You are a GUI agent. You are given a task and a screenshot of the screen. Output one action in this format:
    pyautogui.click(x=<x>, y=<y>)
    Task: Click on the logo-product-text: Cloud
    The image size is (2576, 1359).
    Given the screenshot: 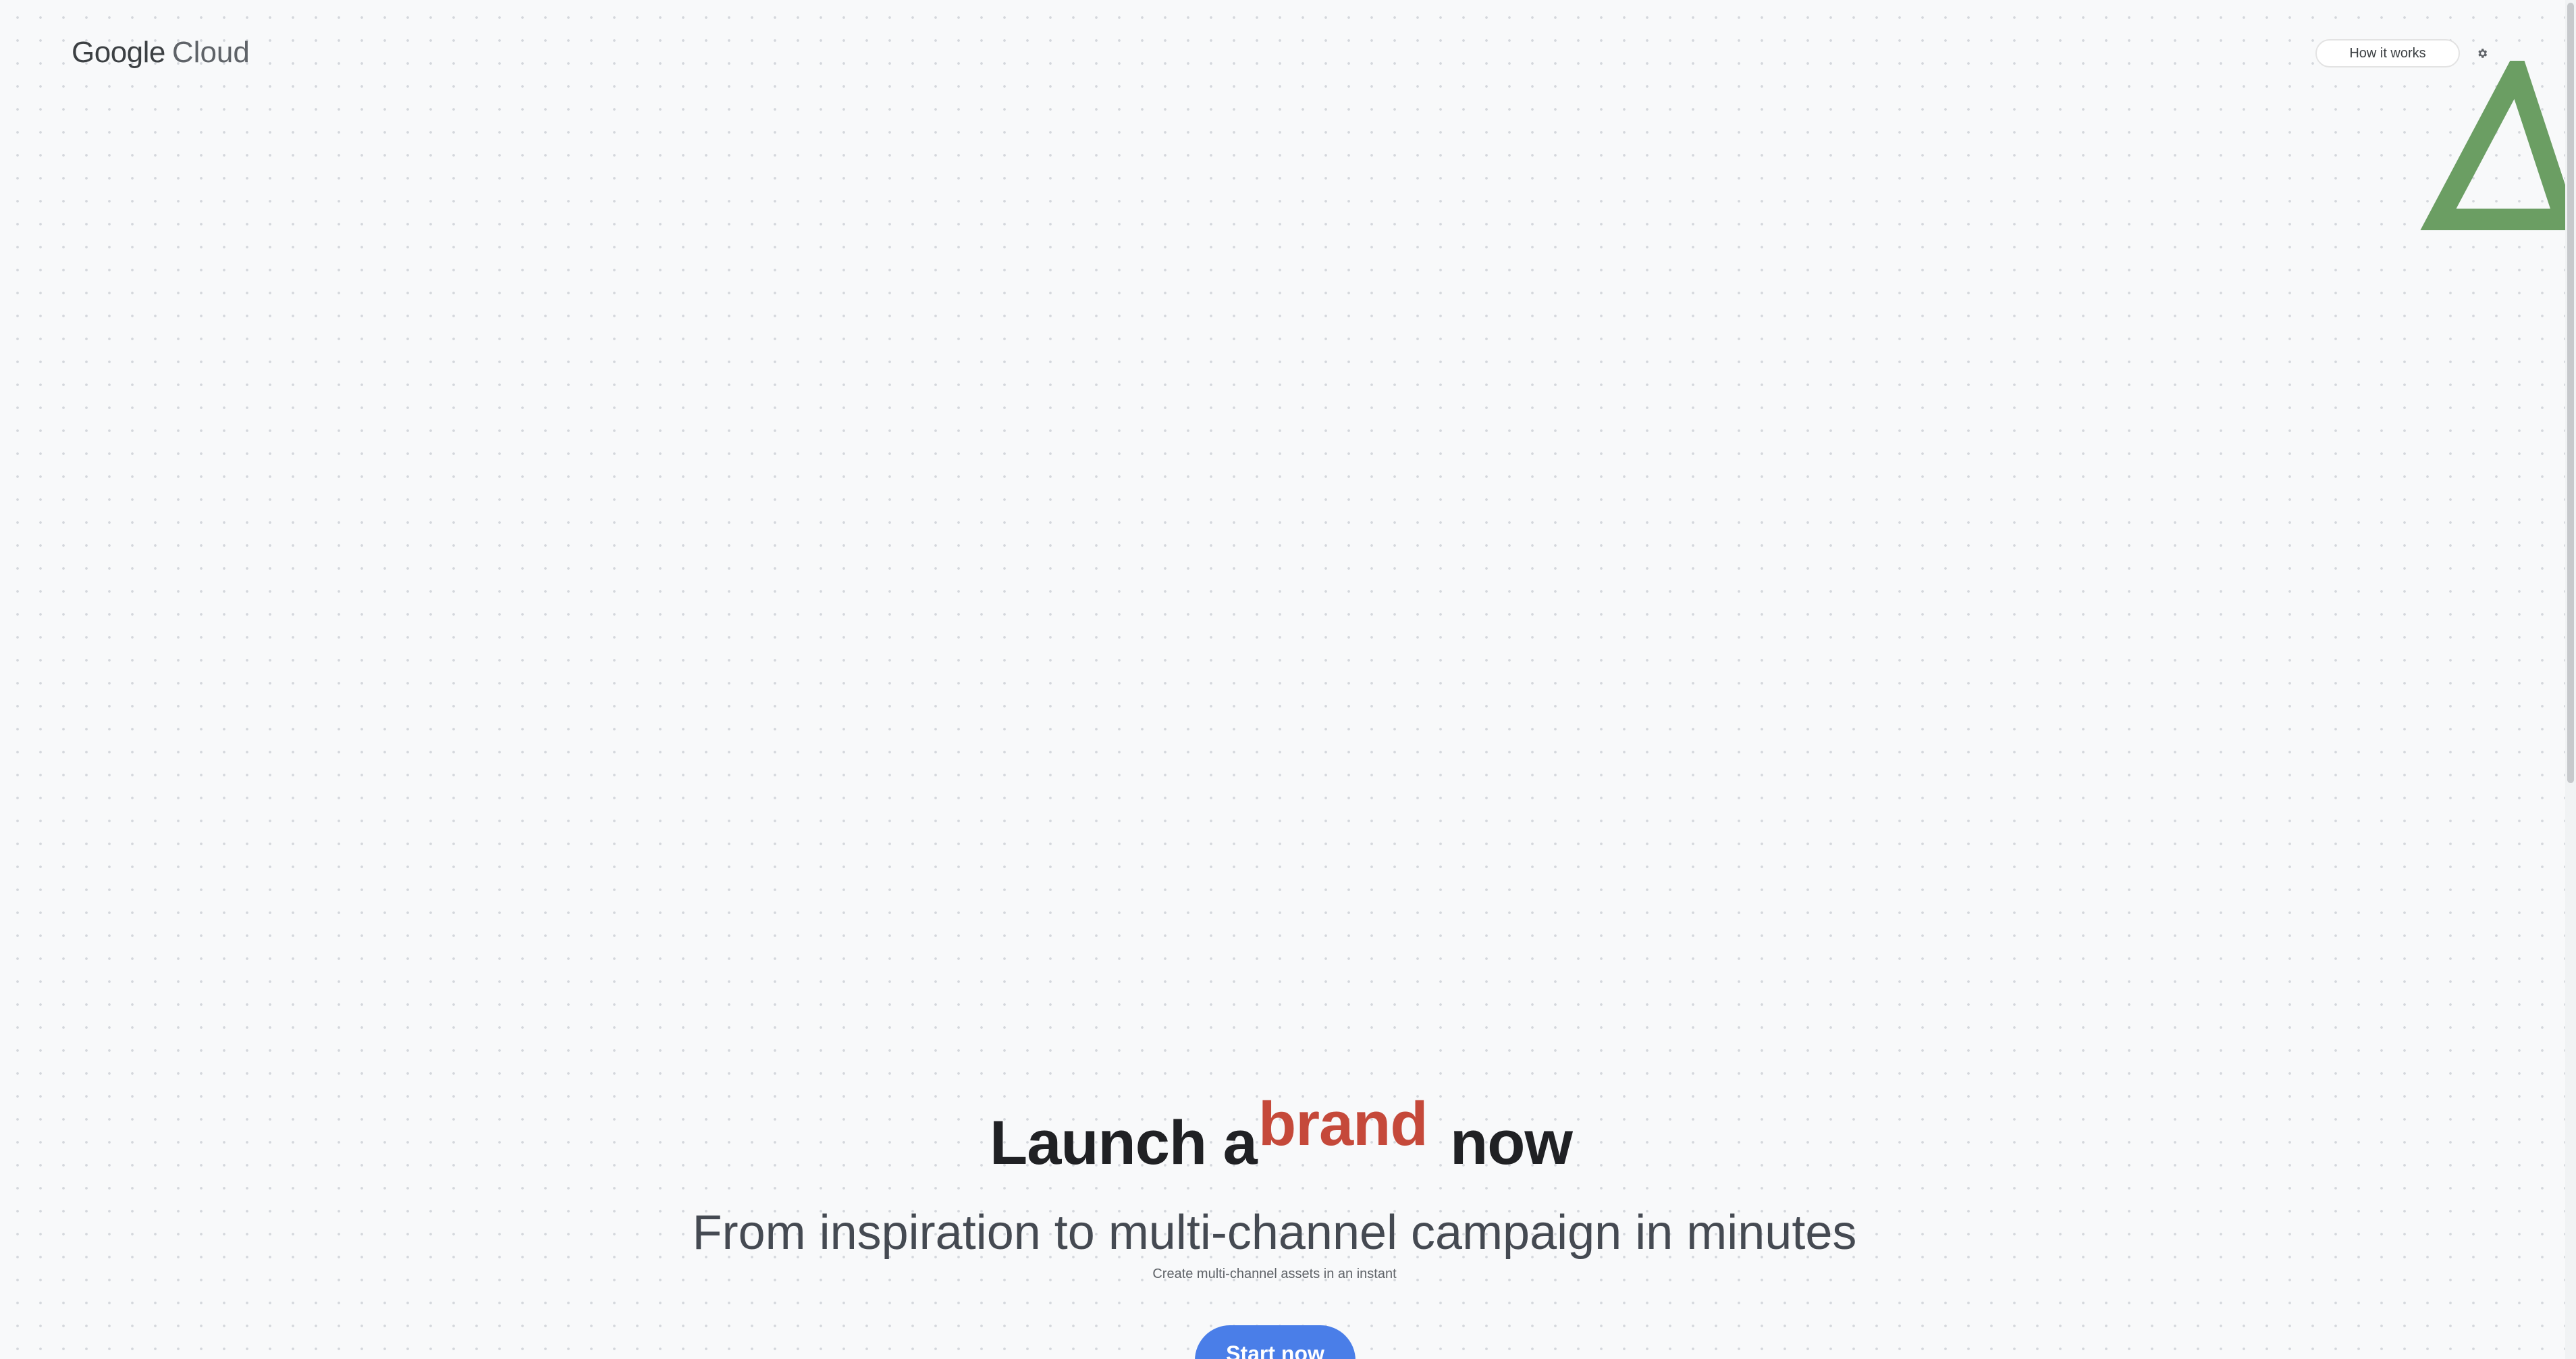 What is the action you would take?
    pyautogui.click(x=210, y=53)
    